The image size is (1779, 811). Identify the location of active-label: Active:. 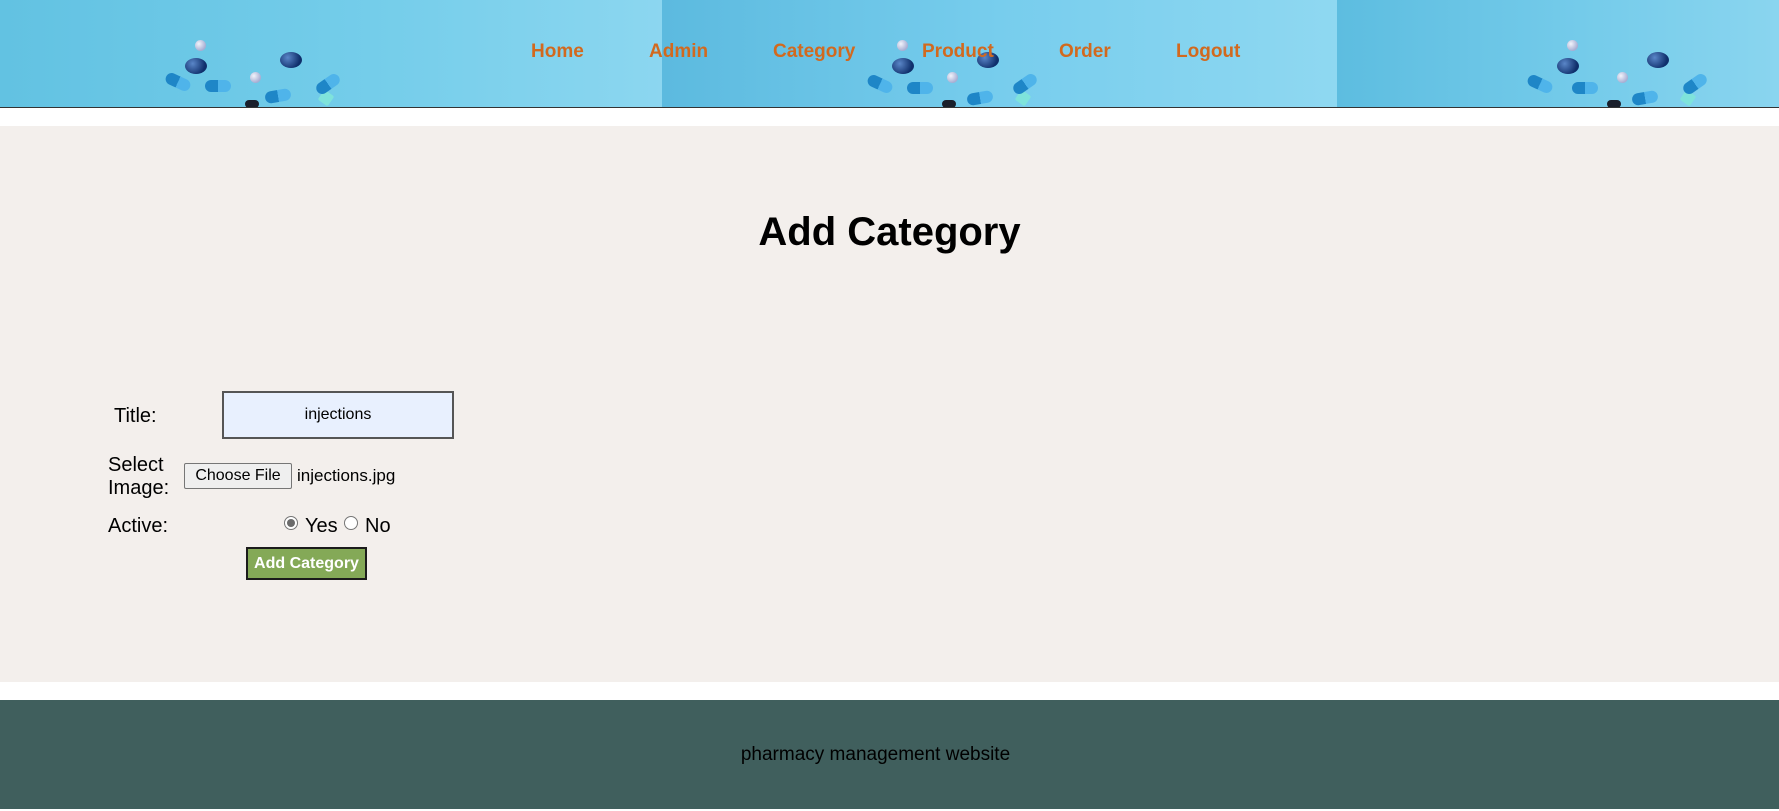
(138, 526).